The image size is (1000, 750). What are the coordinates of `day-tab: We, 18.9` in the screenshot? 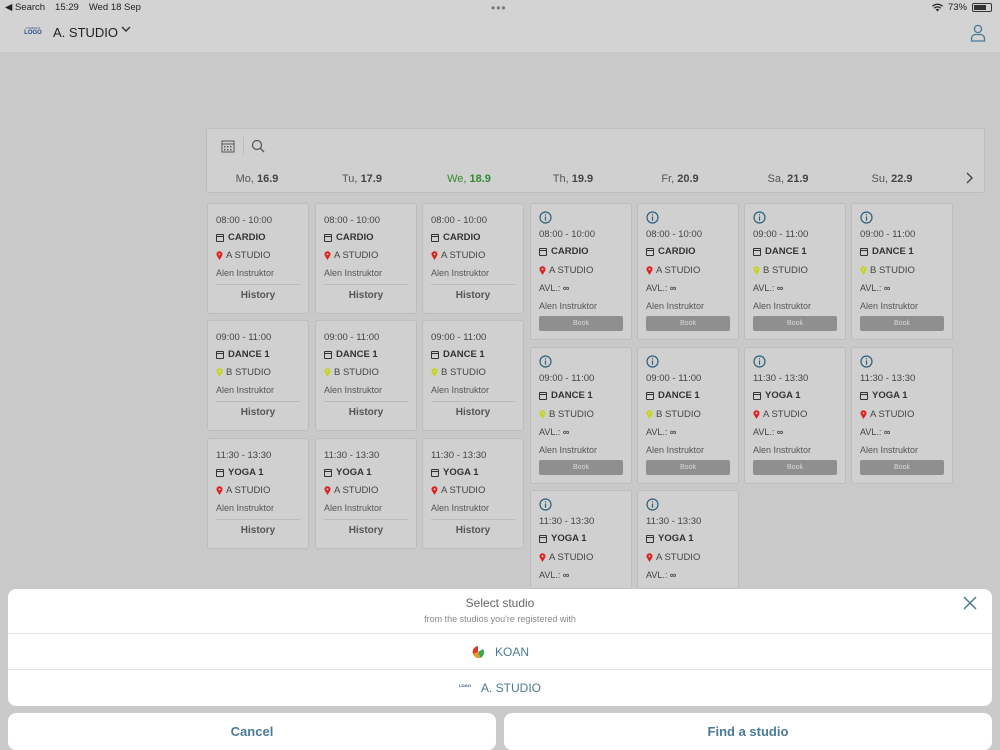 It's located at (469, 179).